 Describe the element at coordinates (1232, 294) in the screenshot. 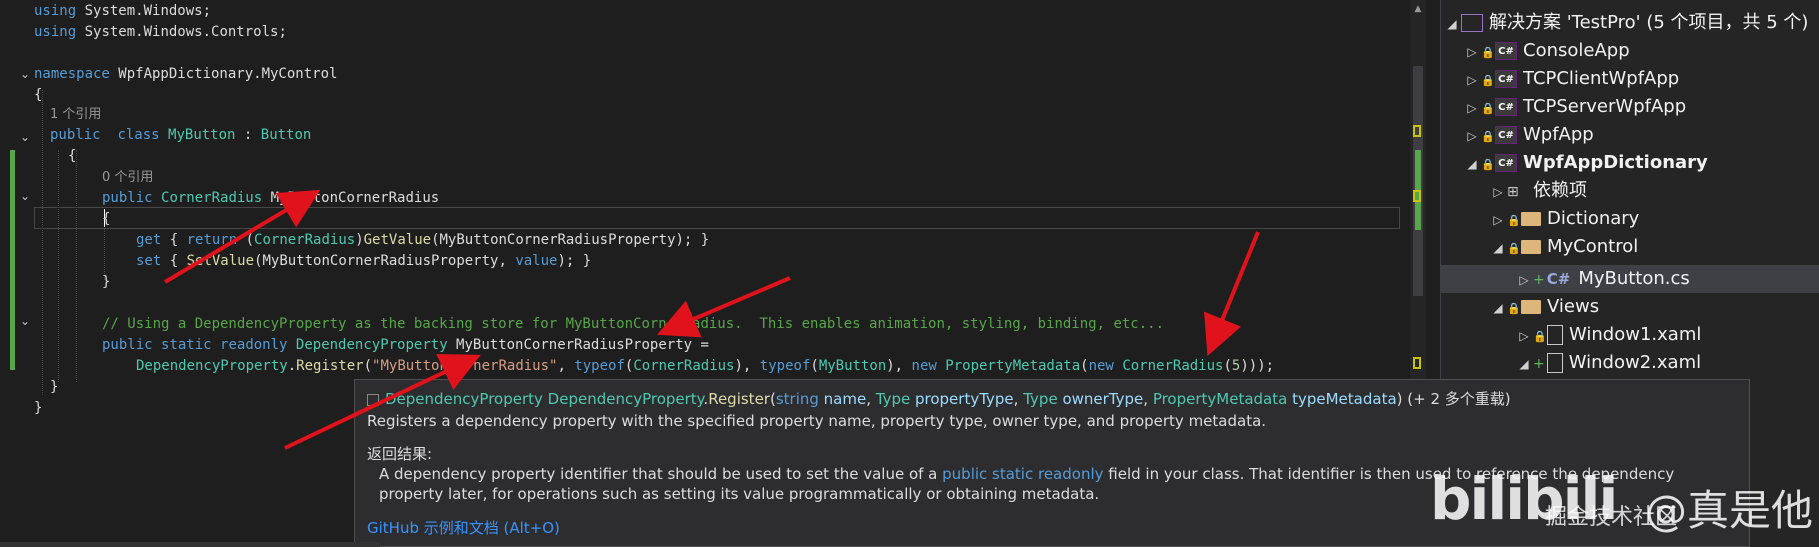

I see `arrow-to-corner-radius` at that location.